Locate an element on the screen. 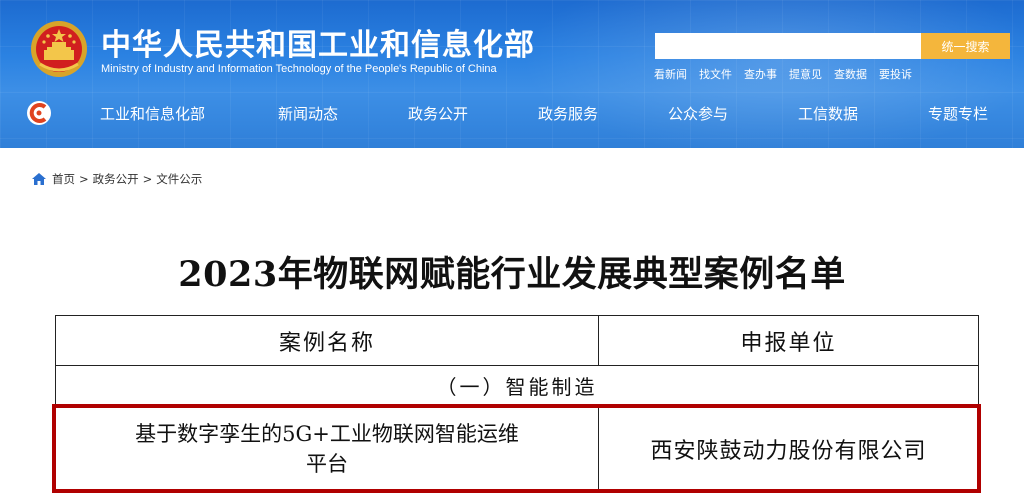 This screenshot has height=493, width=1024. quick-link-services: 查办事 is located at coordinates (760, 74).